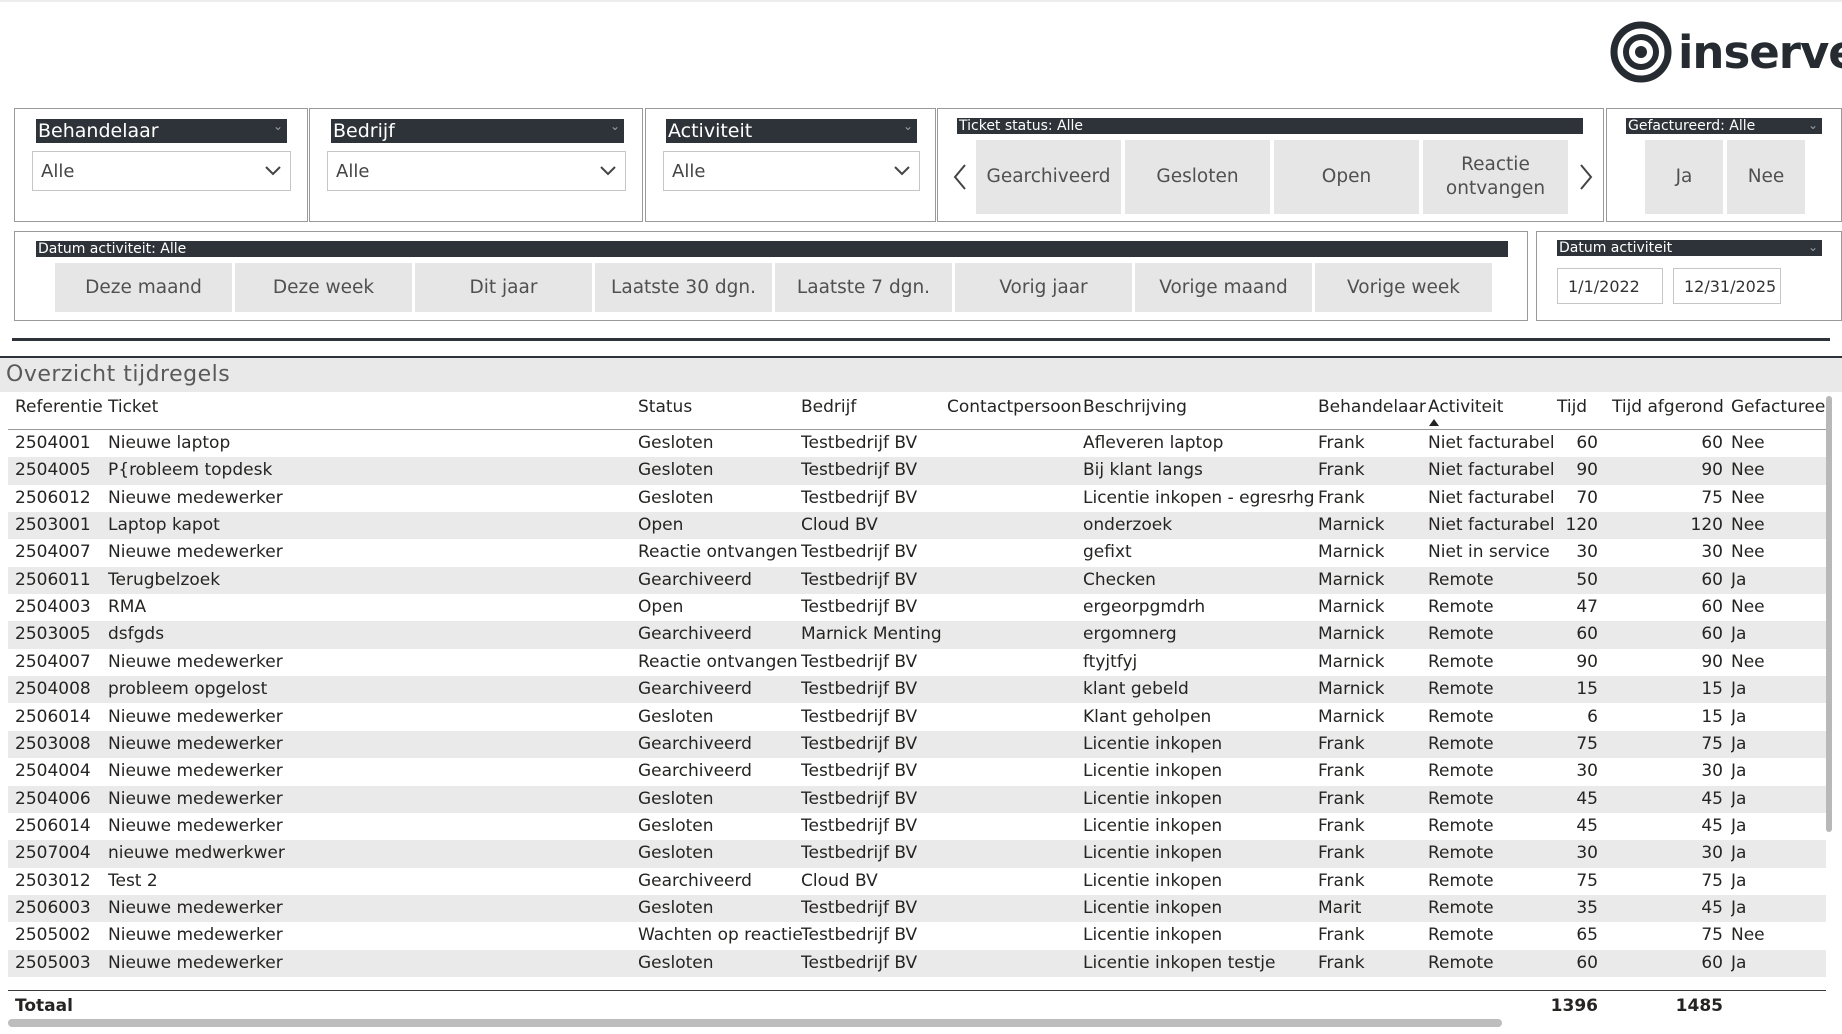 The height and width of the screenshot is (1034, 1842). What do you see at coordinates (1014, 407) in the screenshot?
I see `column-header-contactpersoon: Contactpersoon` at bounding box center [1014, 407].